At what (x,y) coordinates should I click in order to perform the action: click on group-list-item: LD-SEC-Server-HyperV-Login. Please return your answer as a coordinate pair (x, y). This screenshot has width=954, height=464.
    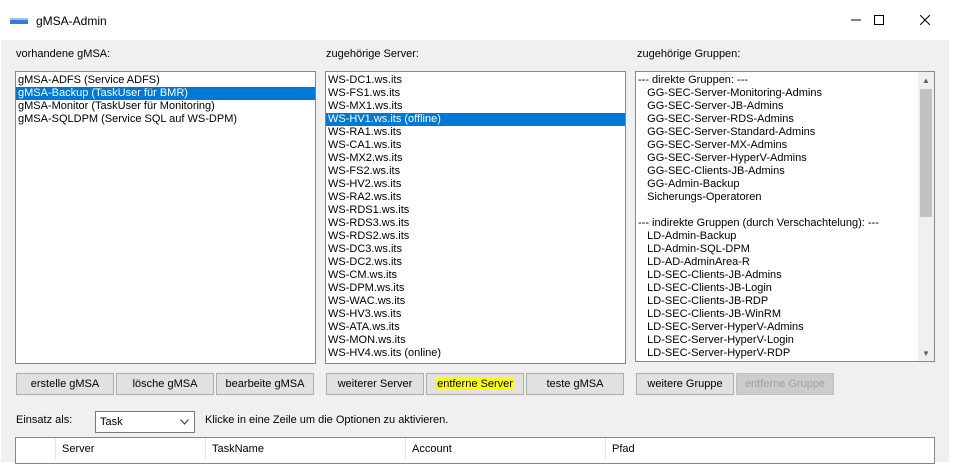
    Looking at the image, I should click on (777, 340).